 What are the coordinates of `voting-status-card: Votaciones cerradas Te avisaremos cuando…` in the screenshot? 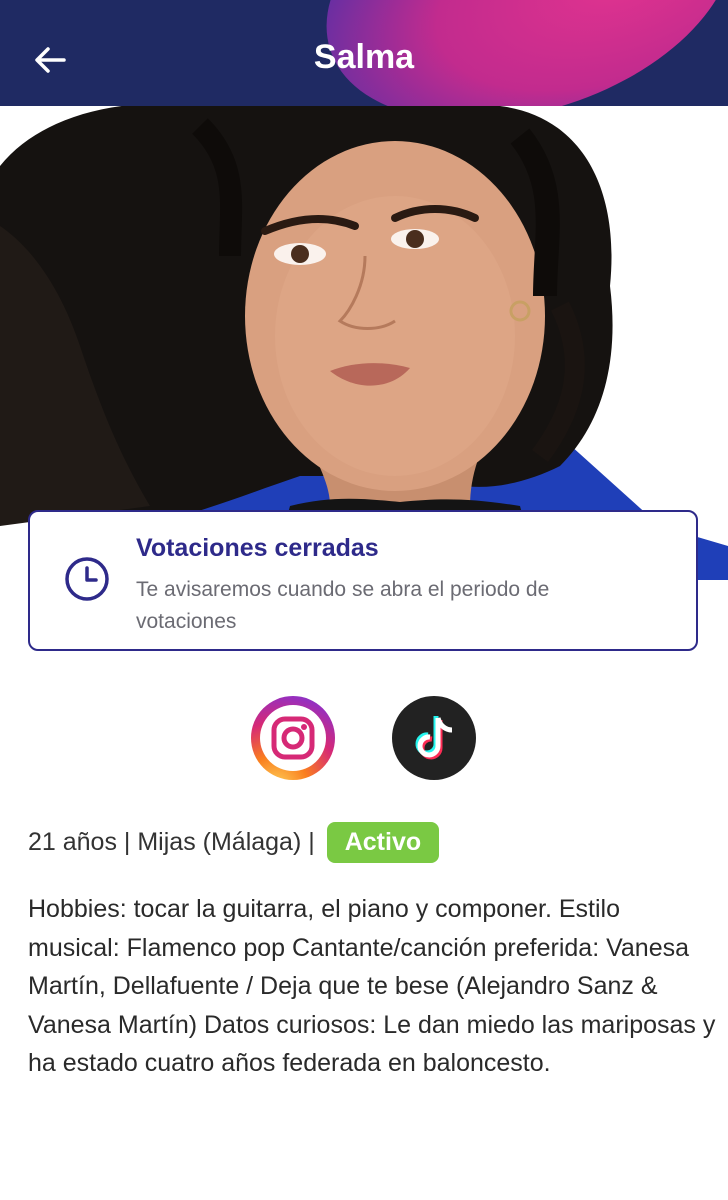 It's located at (363, 580).